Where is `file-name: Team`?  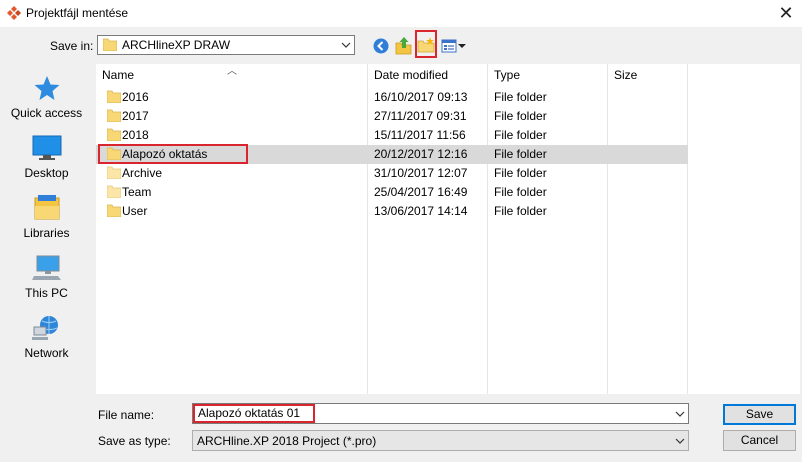 file-name: Team is located at coordinates (137, 192).